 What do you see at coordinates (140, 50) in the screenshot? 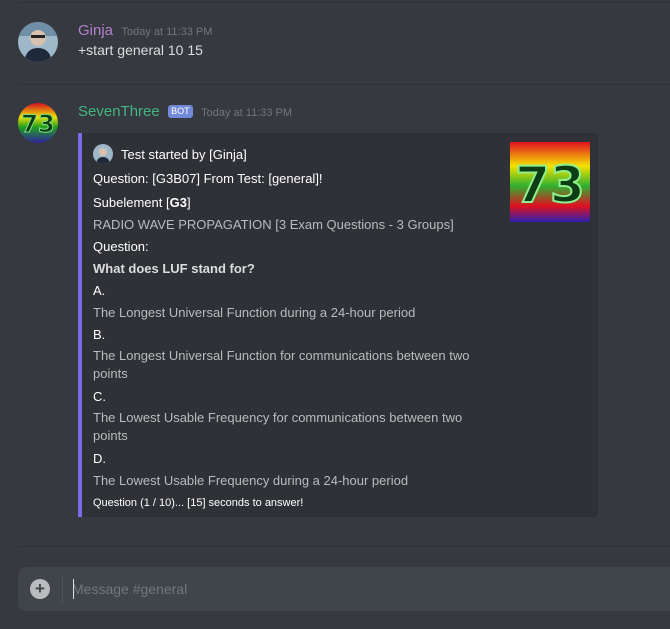
I see `message-content: +start general 10 15` at bounding box center [140, 50].